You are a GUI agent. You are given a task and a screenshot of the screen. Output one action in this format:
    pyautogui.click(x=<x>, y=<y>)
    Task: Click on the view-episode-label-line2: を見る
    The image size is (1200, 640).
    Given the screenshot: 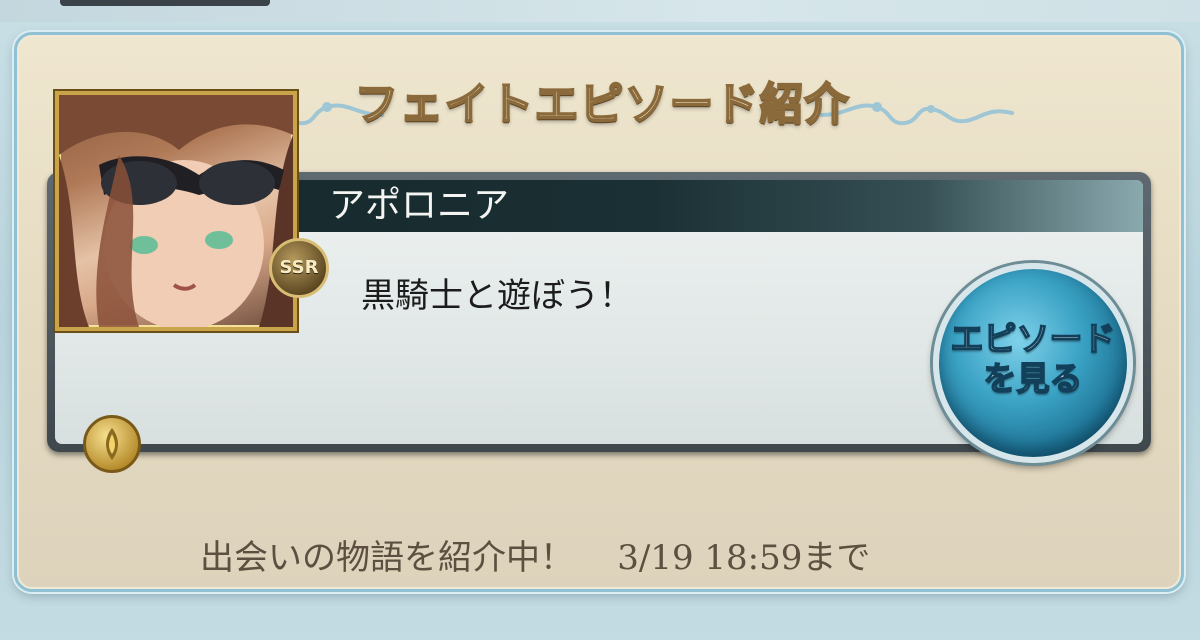 What is the action you would take?
    pyautogui.click(x=1033, y=378)
    